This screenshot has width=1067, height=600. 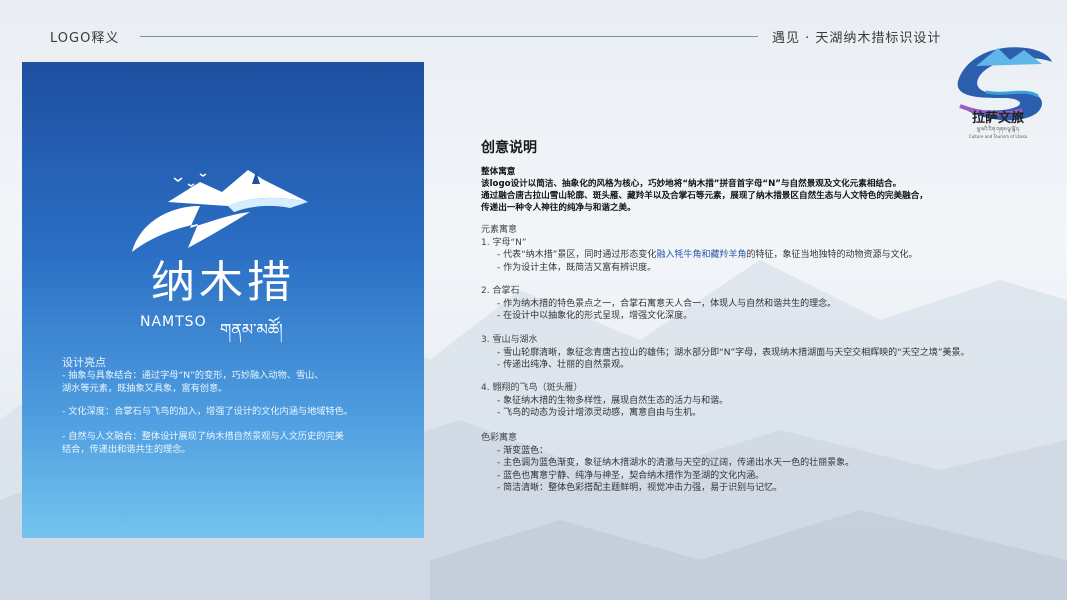 What do you see at coordinates (499, 230) in the screenshot?
I see `elements-title: 元素寓意` at bounding box center [499, 230].